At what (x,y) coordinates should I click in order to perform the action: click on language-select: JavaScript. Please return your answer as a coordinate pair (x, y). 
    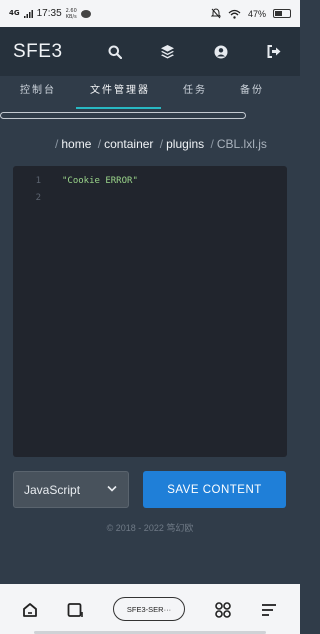
    Looking at the image, I should click on (71, 489).